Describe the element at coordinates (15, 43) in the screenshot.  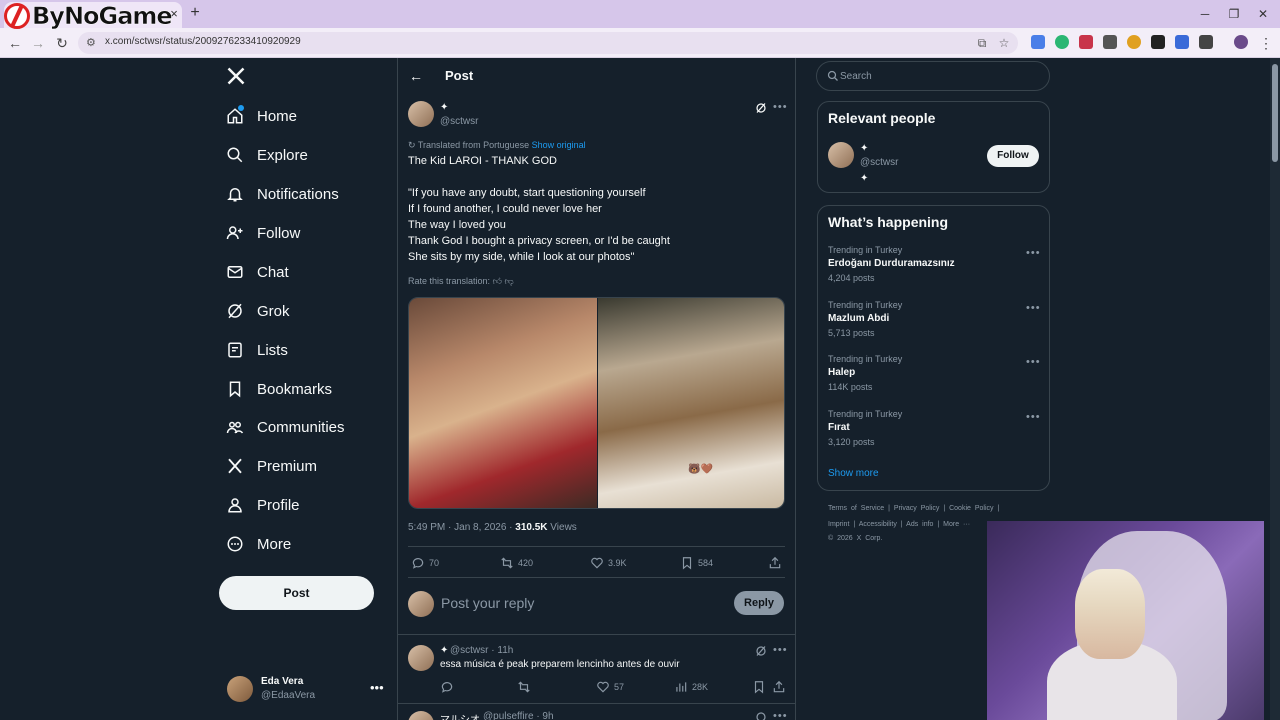
I see `back-icon: ←` at that location.